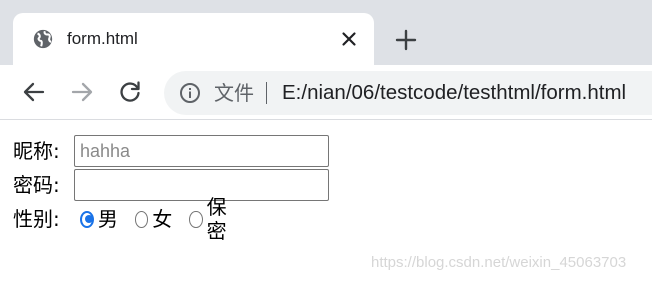  I want to click on gender-radio-secret, so click(196, 219).